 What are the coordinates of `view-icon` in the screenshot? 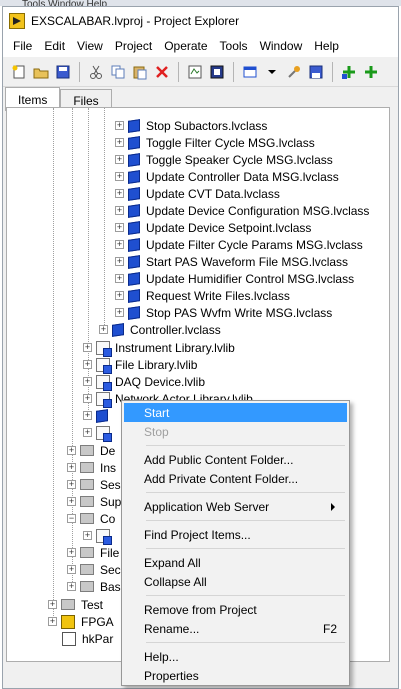 It's located at (250, 72).